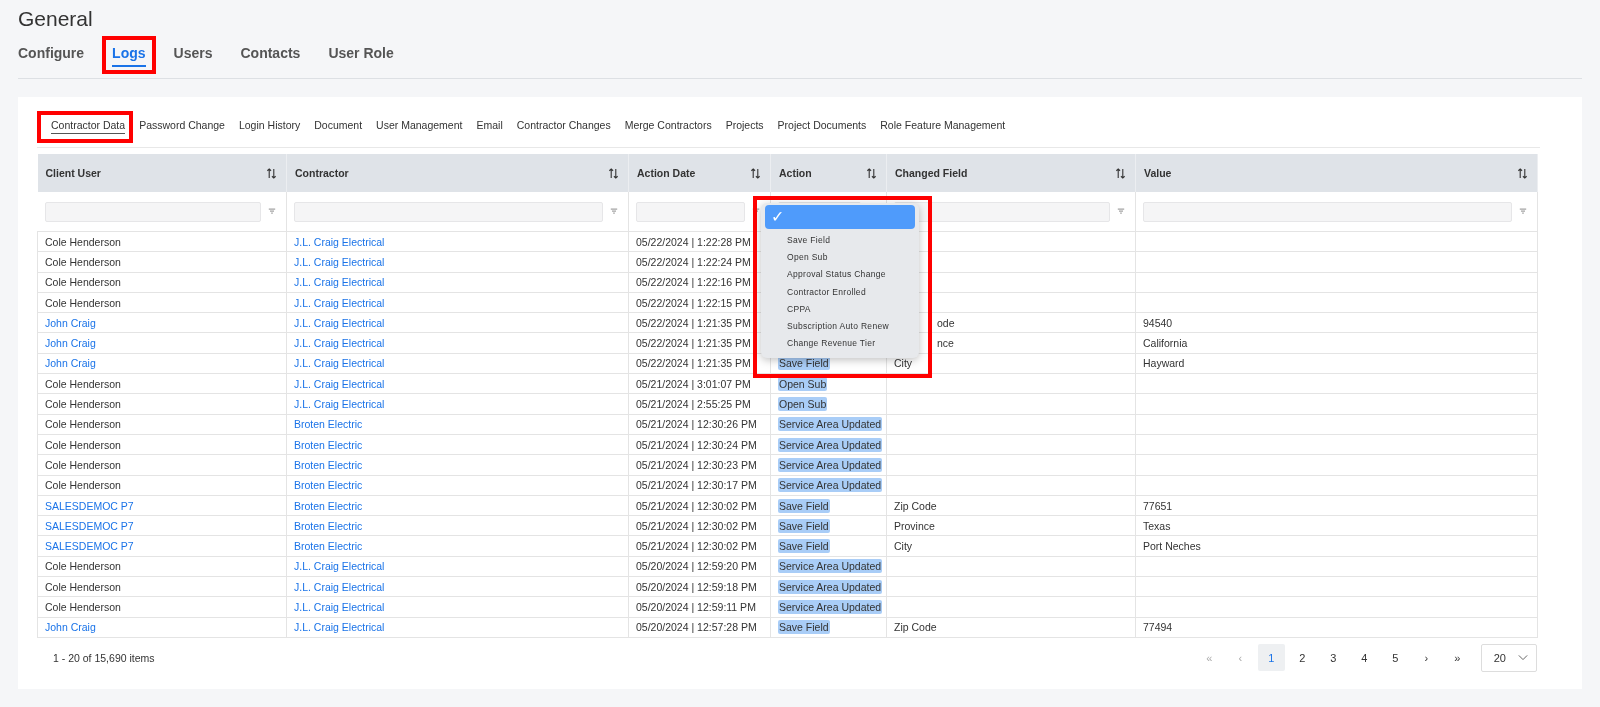 This screenshot has height=707, width=1600. What do you see at coordinates (668, 126) in the screenshot?
I see `subtab: Merge Contractors` at bounding box center [668, 126].